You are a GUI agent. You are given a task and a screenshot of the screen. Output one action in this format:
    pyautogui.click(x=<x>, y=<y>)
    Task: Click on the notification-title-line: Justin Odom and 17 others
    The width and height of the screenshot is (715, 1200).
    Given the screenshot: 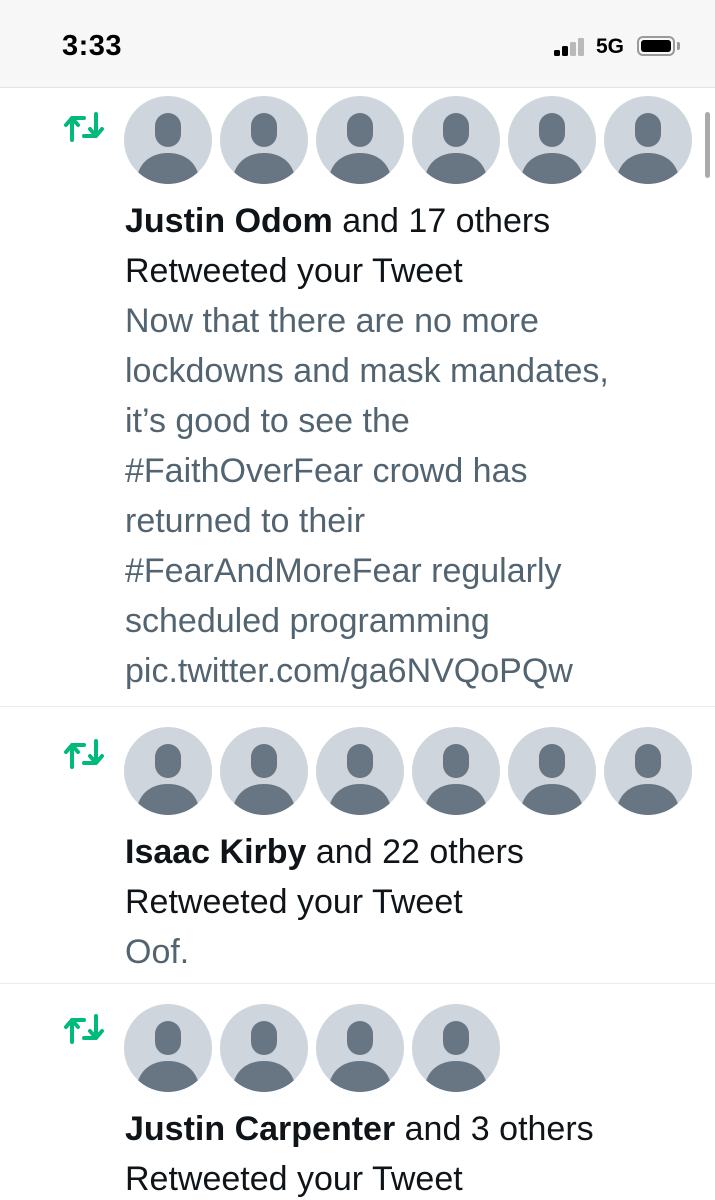 What is the action you would take?
    pyautogui.click(x=337, y=221)
    